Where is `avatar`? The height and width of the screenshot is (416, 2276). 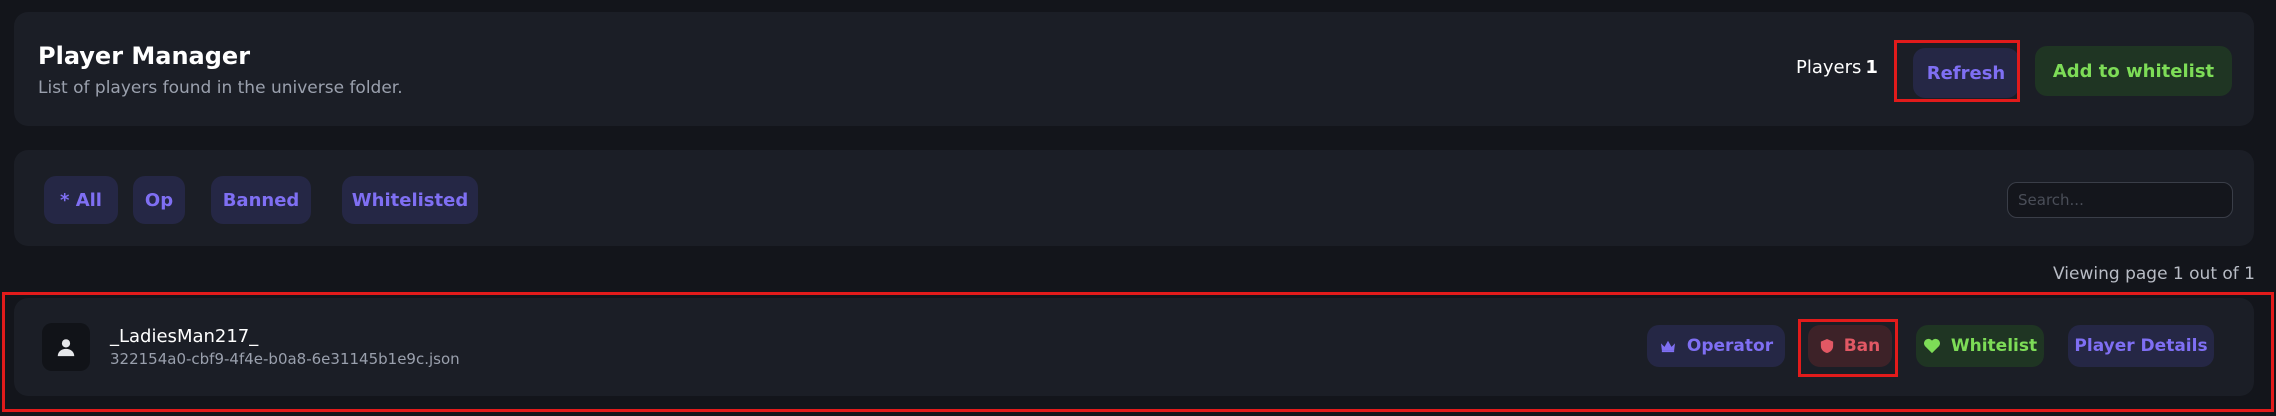
avatar is located at coordinates (66, 347).